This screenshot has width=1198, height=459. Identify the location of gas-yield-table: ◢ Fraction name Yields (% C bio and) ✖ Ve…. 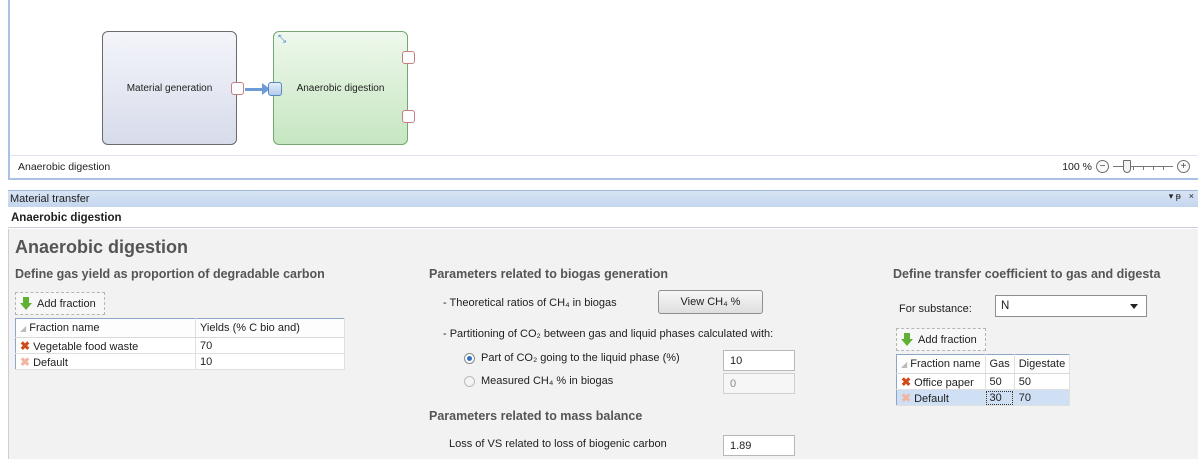
(180, 344).